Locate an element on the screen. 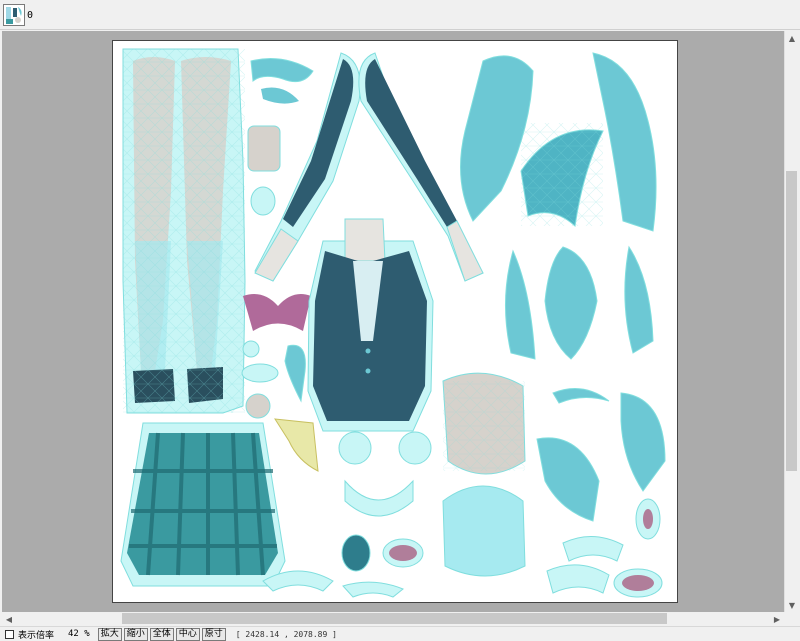  scroll-up-arrow-icon: ▲ is located at coordinates (792, 38).